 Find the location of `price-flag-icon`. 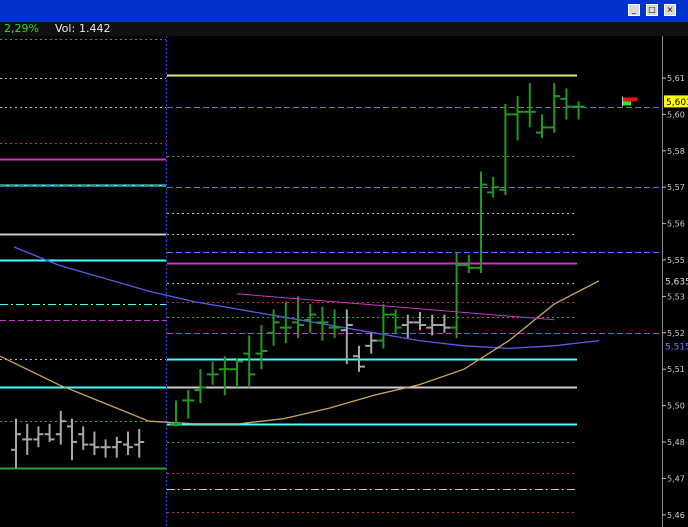

price-flag-icon is located at coordinates (629, 101).